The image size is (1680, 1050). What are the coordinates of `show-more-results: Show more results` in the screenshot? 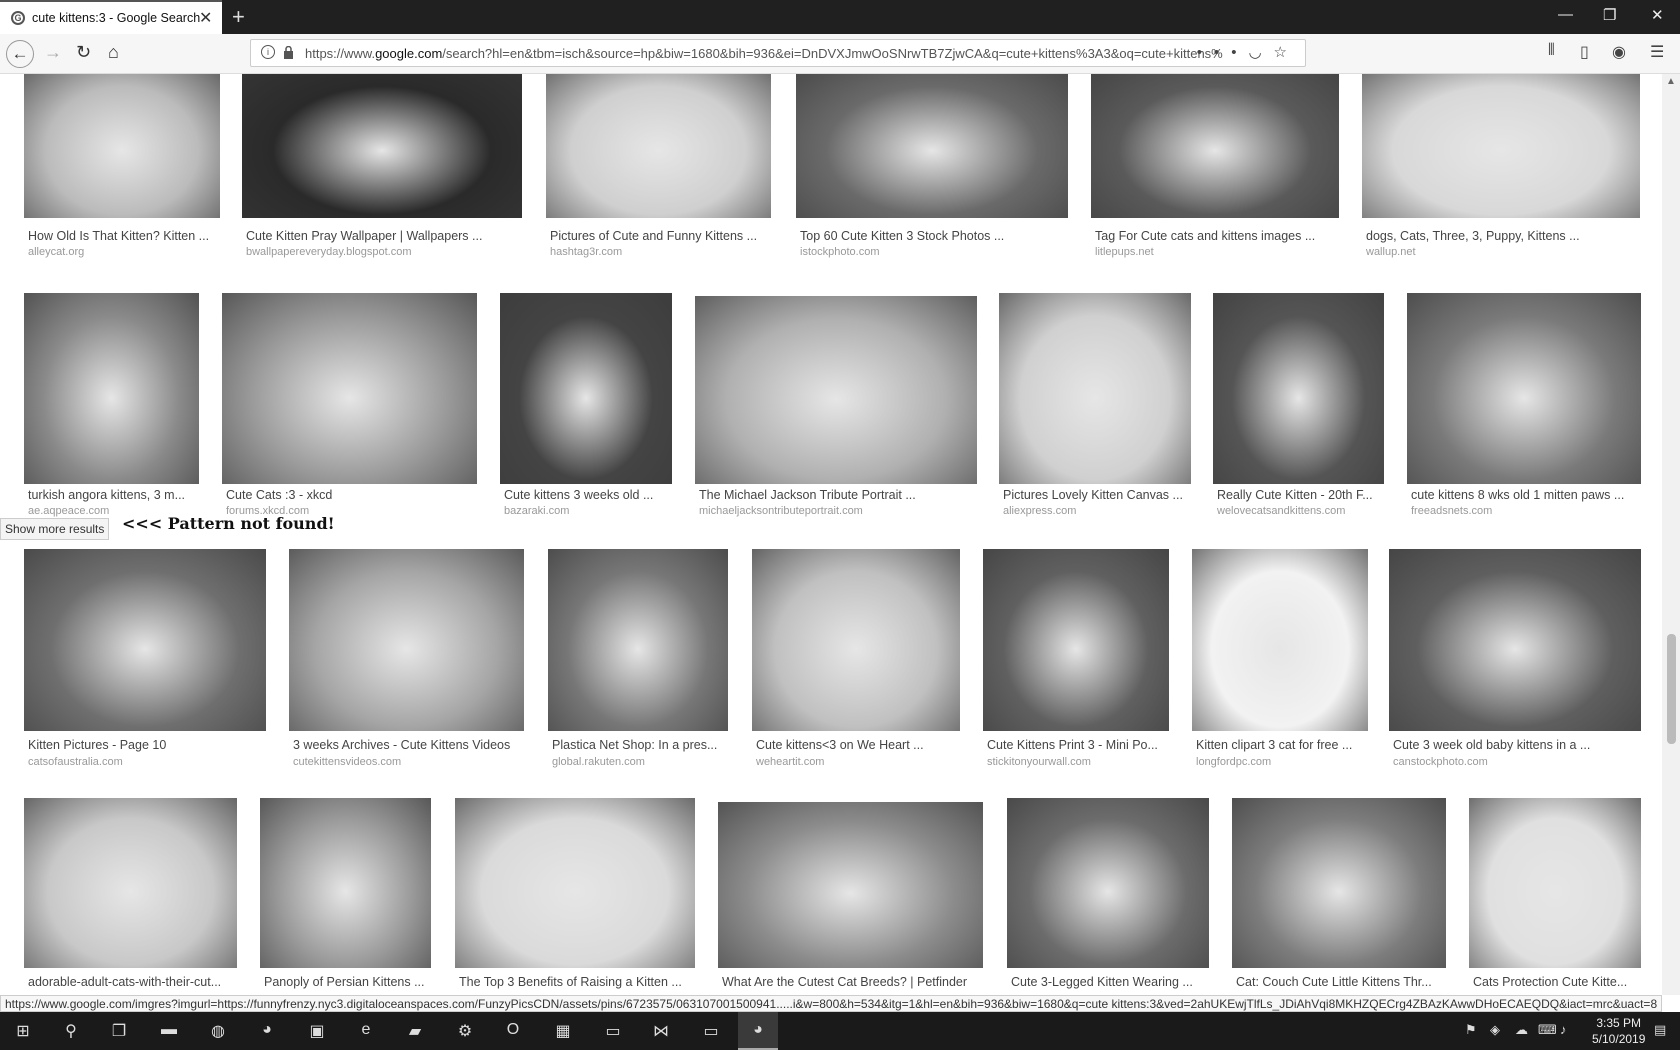 It's located at (55, 529).